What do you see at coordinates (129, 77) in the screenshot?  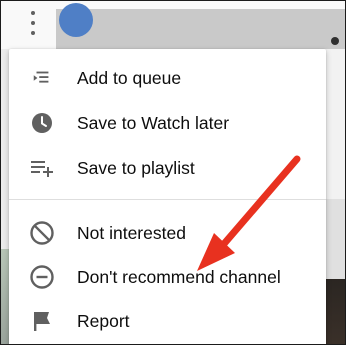 I see `menu-item-label: Add to queue` at bounding box center [129, 77].